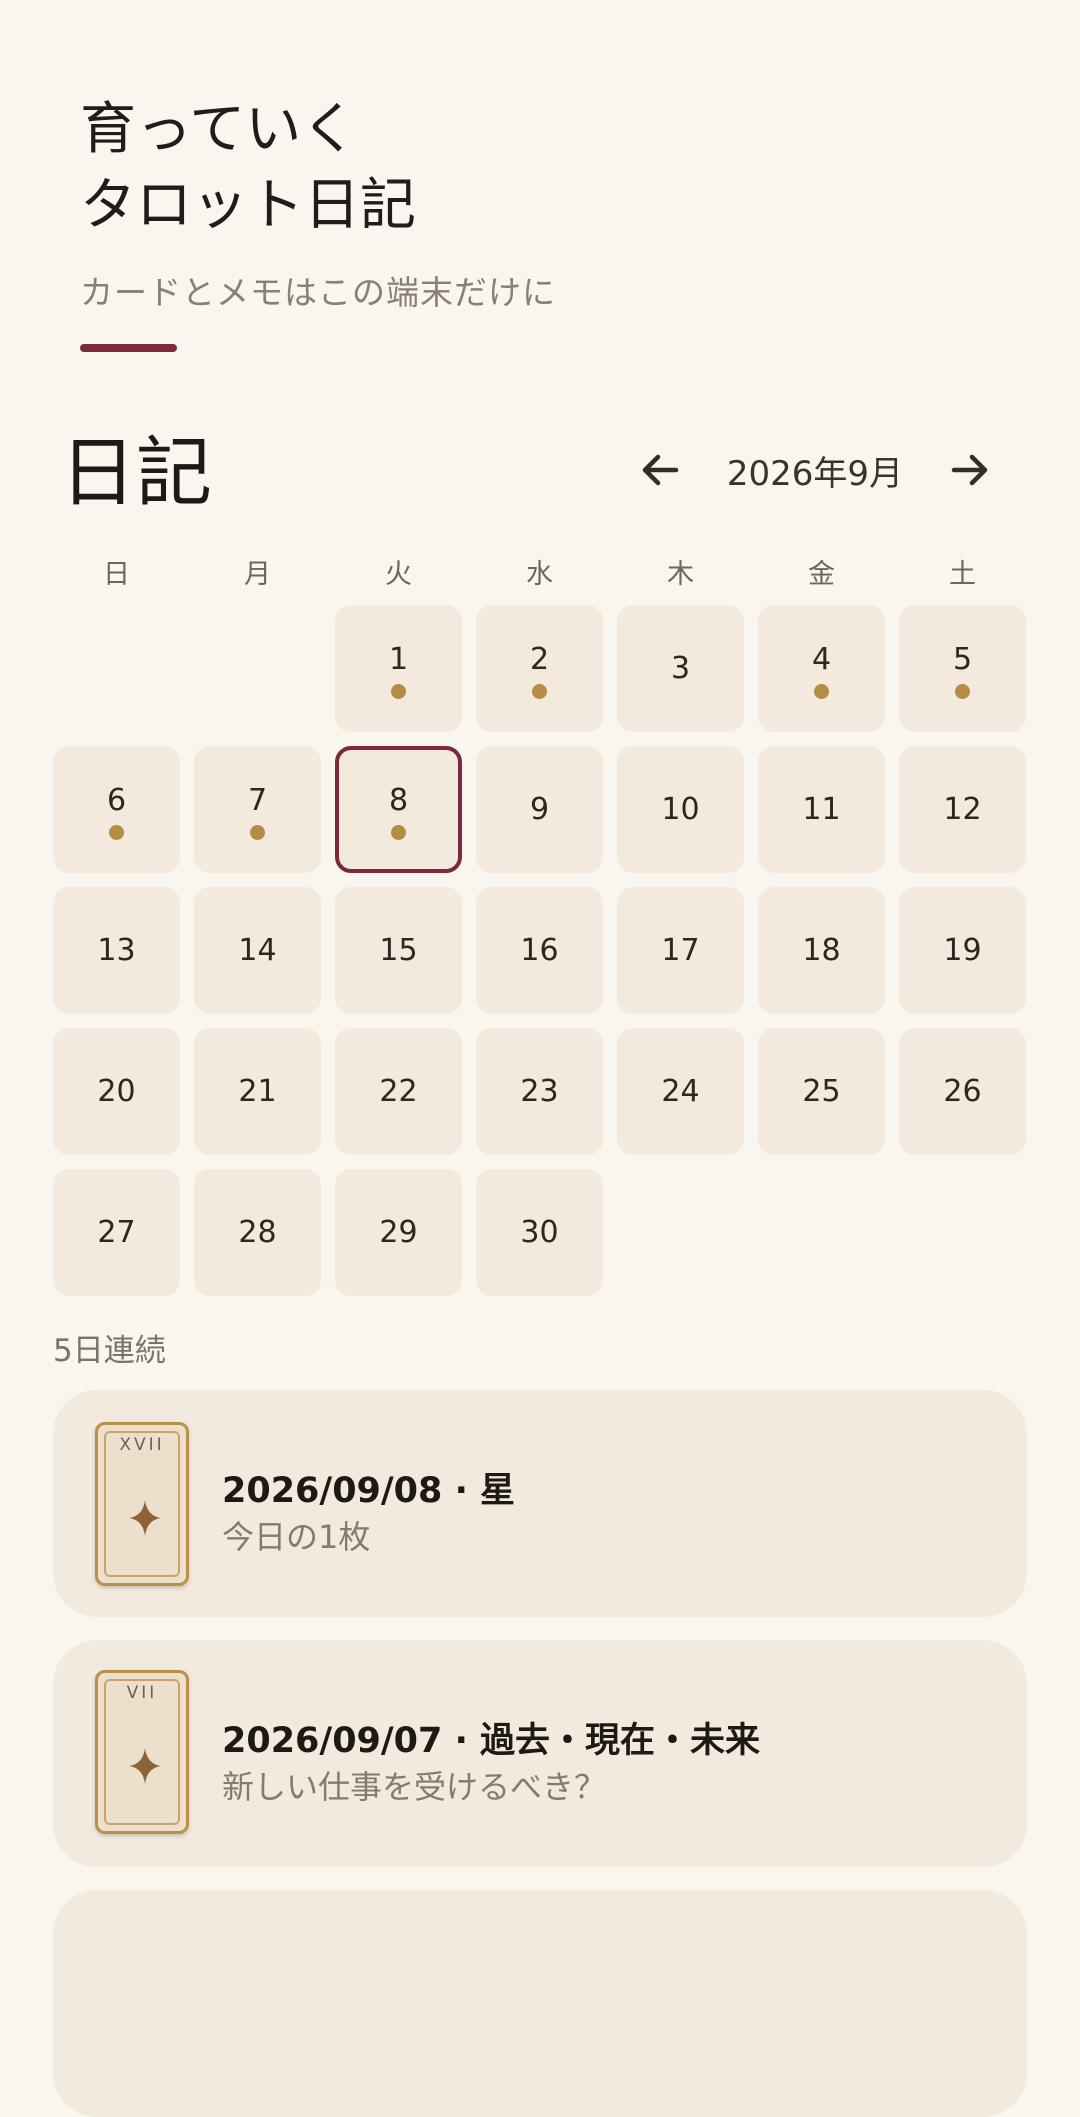 The height and width of the screenshot is (2117, 1080). I want to click on day-number: 16, so click(539, 950).